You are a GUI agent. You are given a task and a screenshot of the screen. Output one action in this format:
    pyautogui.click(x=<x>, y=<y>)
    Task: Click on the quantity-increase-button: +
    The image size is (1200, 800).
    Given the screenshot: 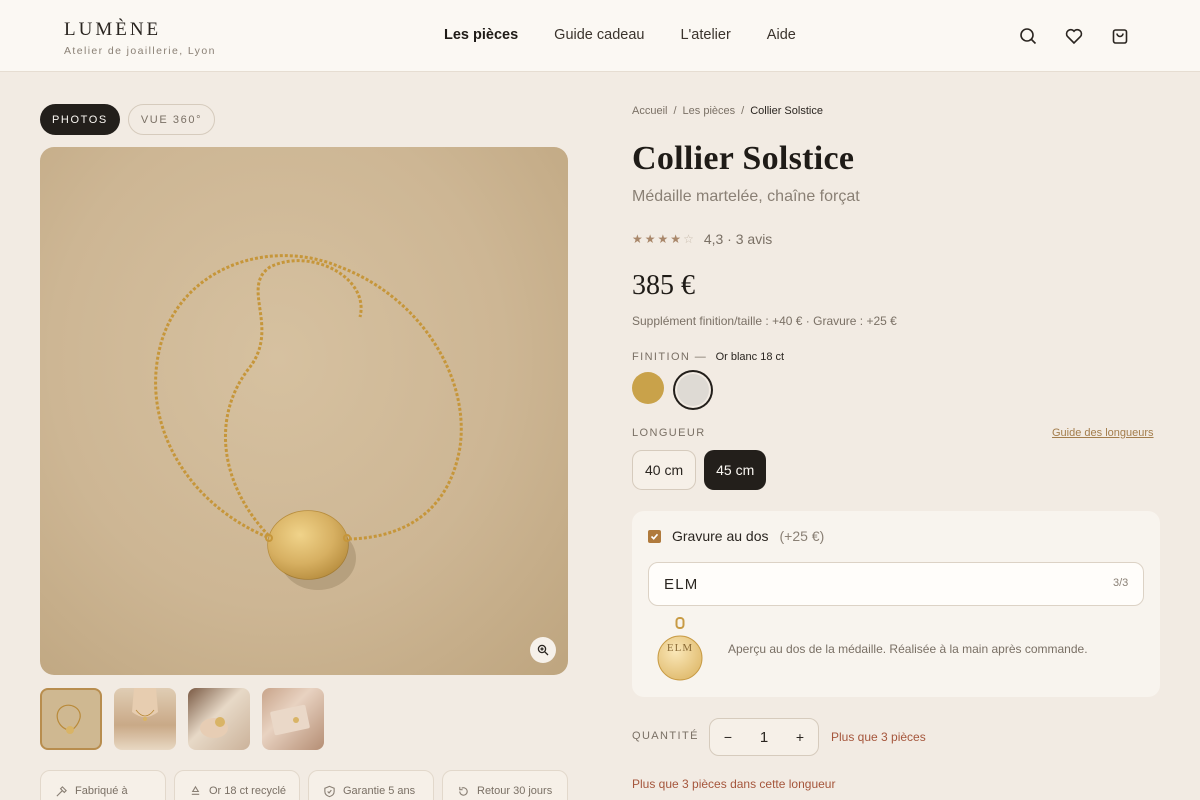 What is the action you would take?
    pyautogui.click(x=800, y=737)
    